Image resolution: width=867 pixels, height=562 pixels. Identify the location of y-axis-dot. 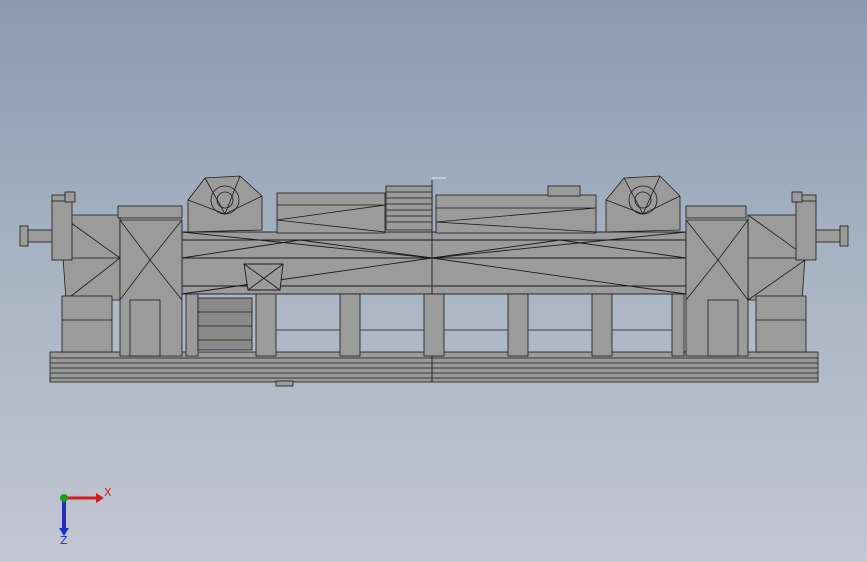
(64, 498).